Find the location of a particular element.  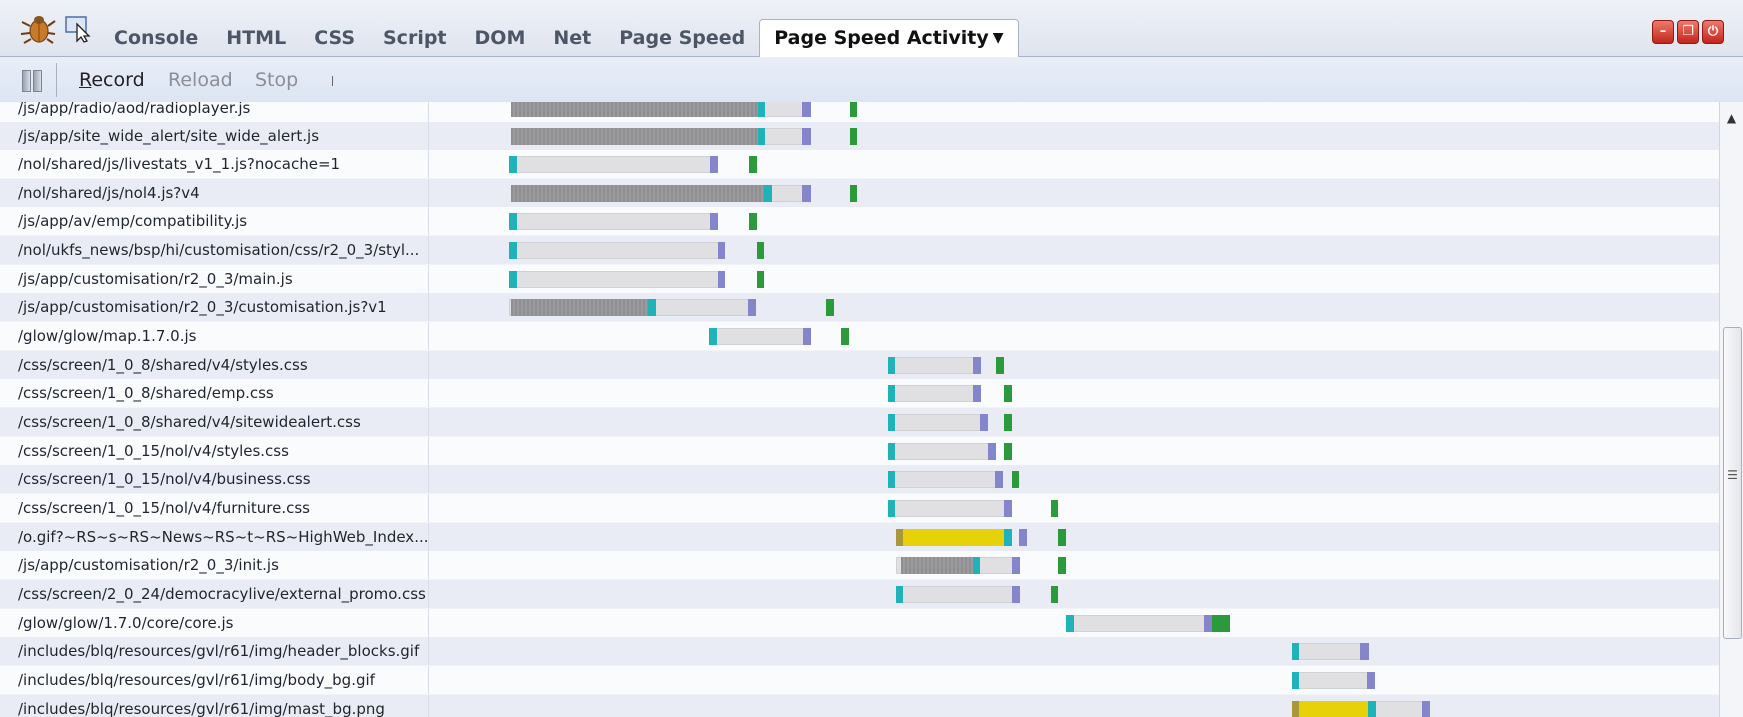

tab-dom: DOM is located at coordinates (500, 38).